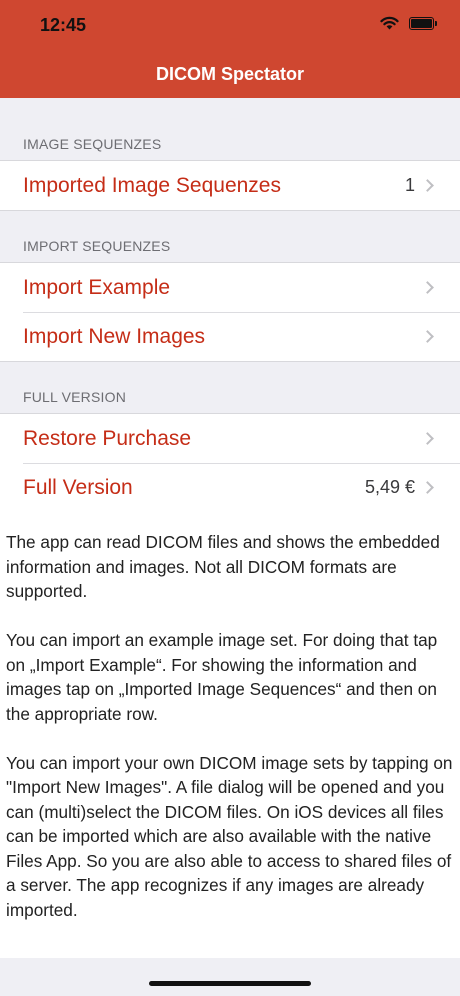  Describe the element at coordinates (230, 336) in the screenshot. I see `import-new-images-row: Import New Images` at that location.